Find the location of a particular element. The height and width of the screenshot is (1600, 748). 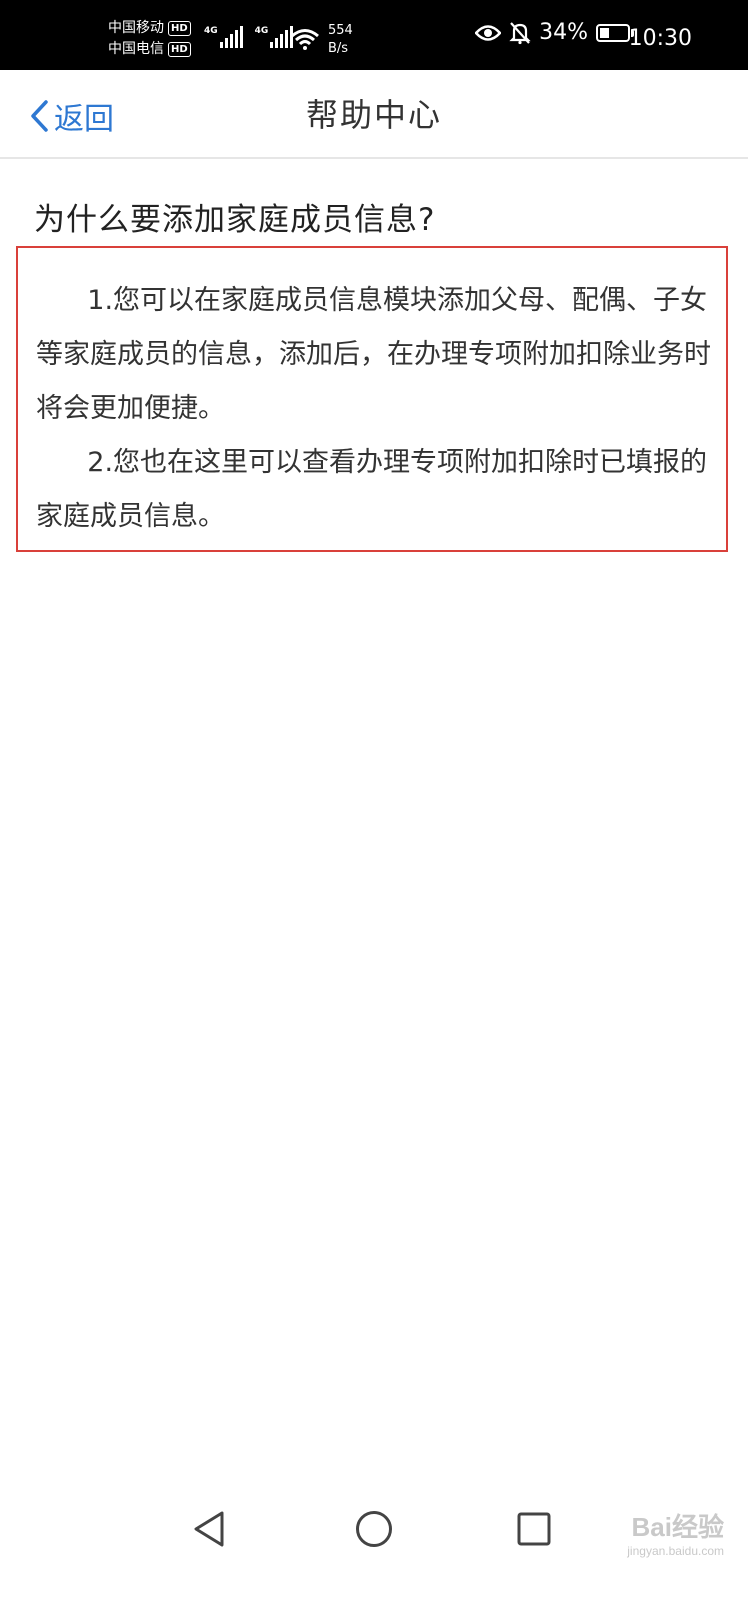

watermark-sub: jingyan.baidu.com is located at coordinates (675, 1551).